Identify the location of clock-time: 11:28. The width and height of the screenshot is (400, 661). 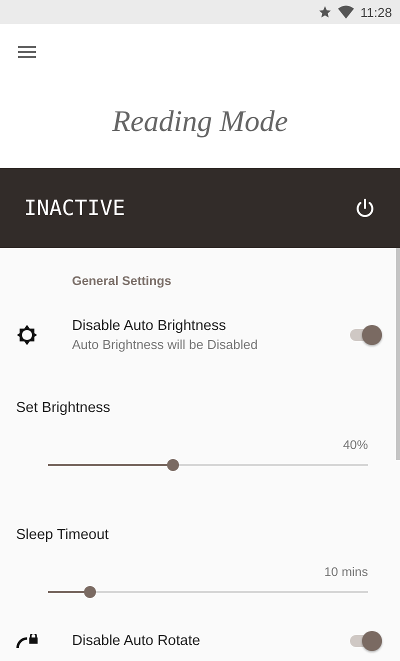
(376, 12).